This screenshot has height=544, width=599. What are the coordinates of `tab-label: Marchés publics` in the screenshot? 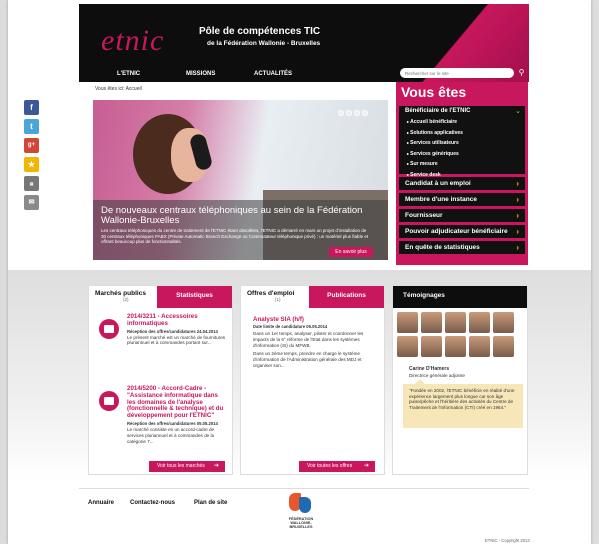 It's located at (120, 293).